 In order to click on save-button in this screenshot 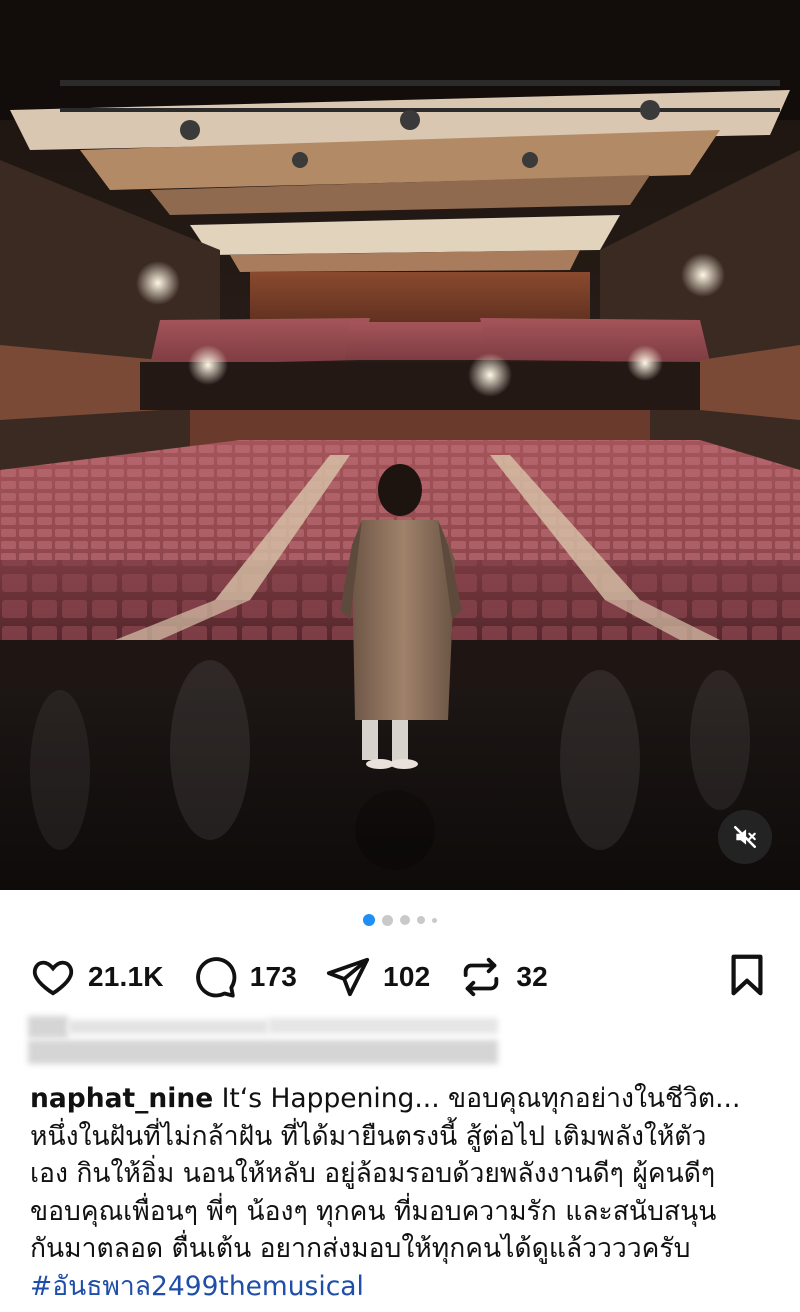, I will do `click(747, 977)`.